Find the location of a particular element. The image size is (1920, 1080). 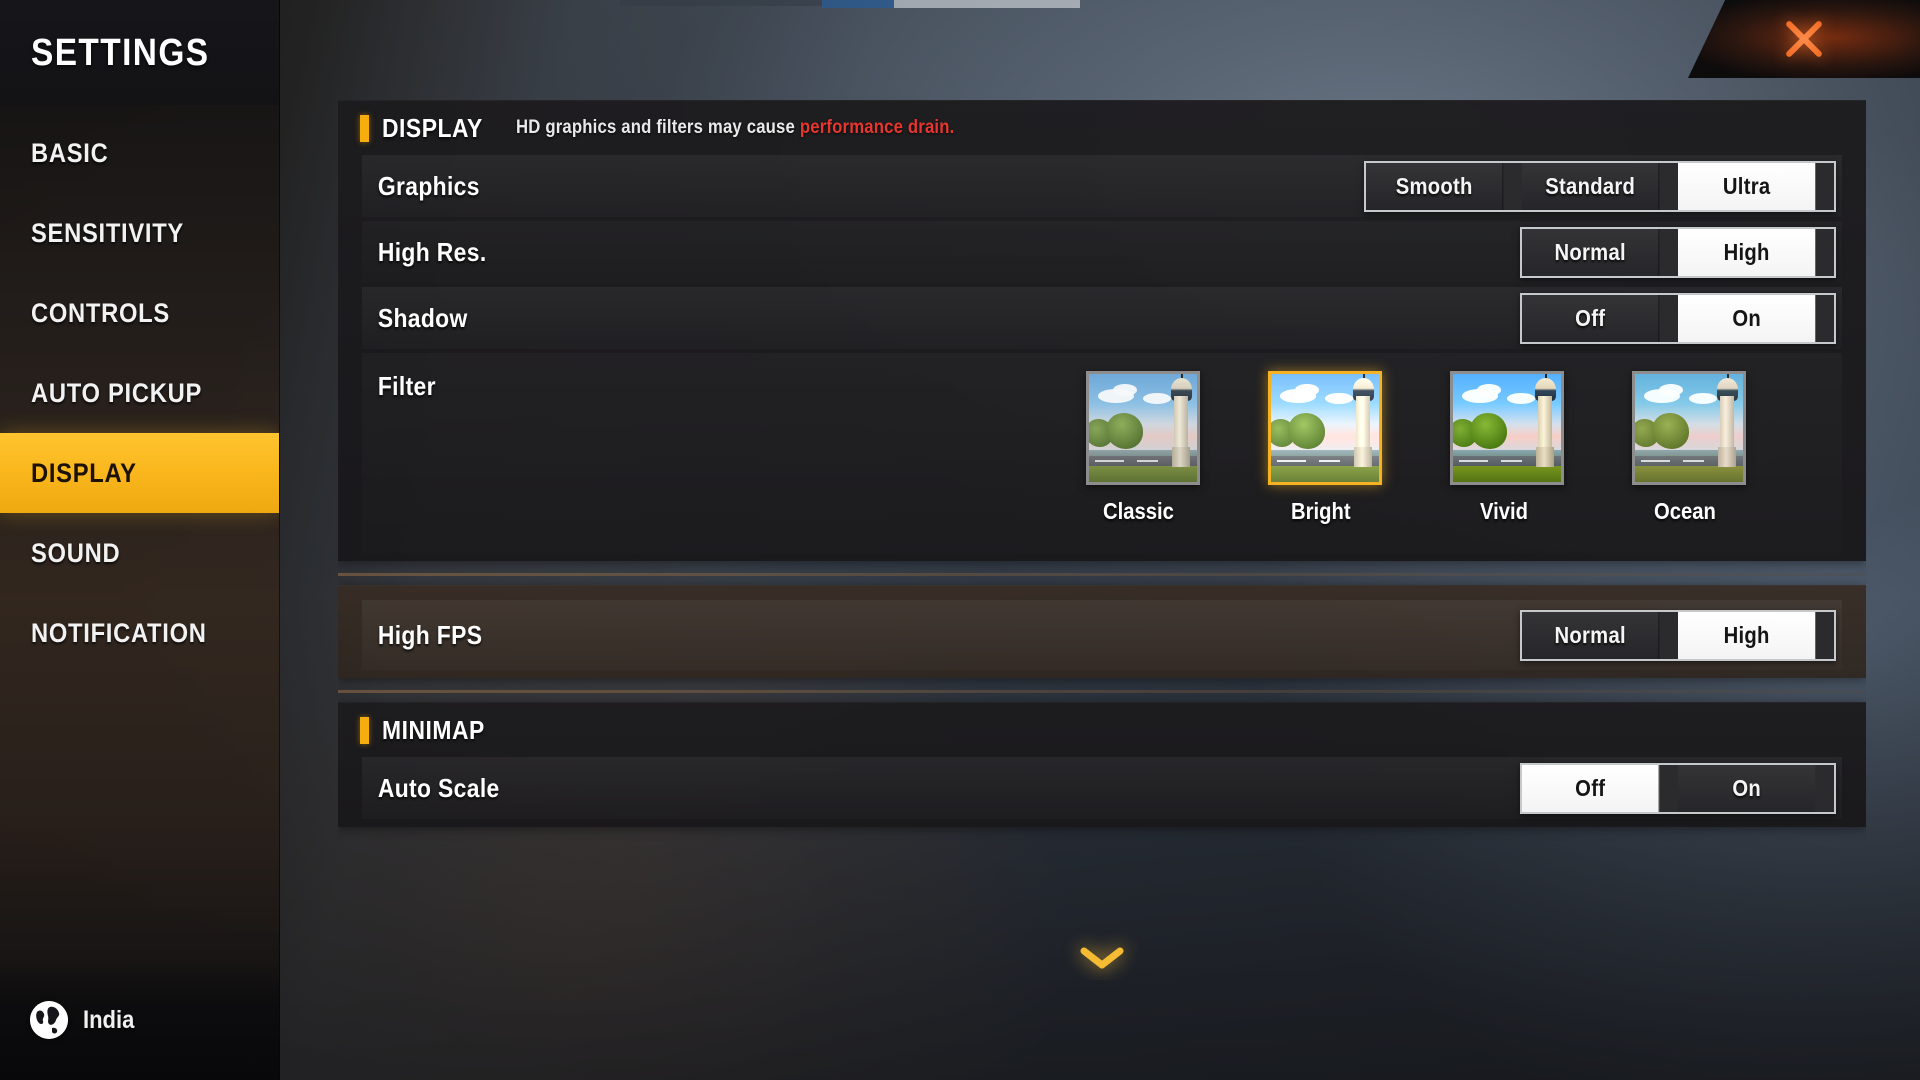

section-title: DISPLAY is located at coordinates (432, 127).